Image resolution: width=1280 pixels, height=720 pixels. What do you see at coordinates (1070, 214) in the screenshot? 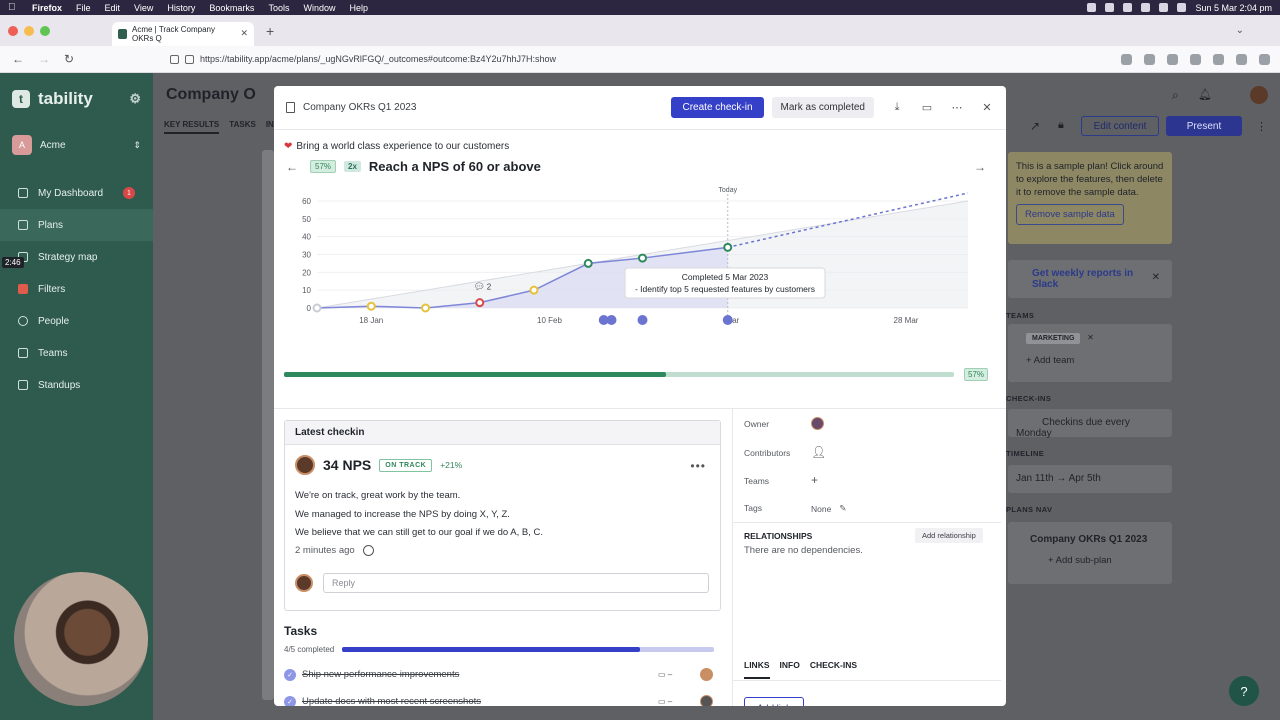
I see `remove-sample-data-button: Remove sample data` at bounding box center [1070, 214].